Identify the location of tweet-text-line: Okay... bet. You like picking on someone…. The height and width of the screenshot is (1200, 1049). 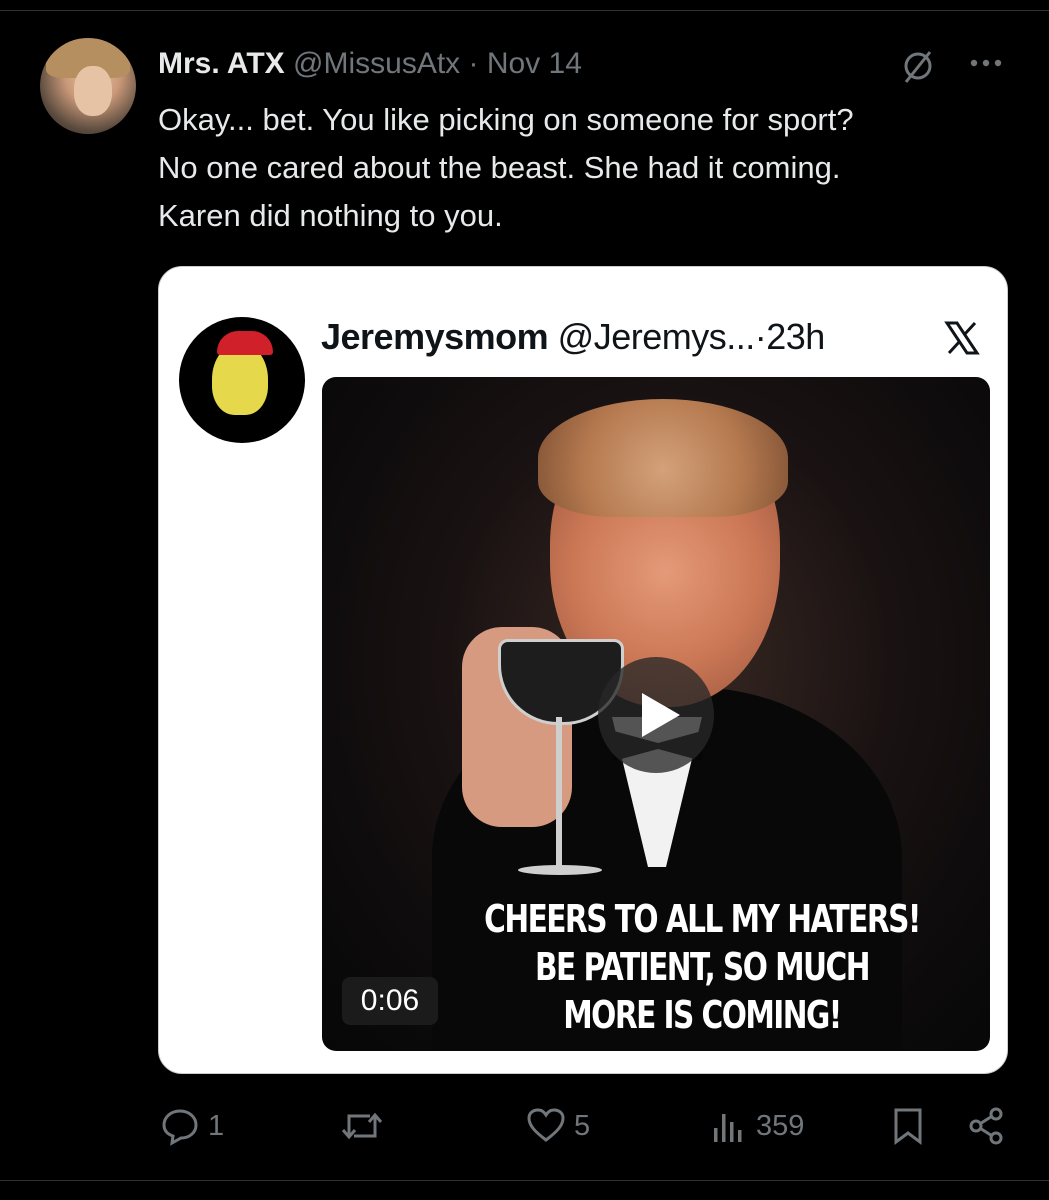
(506, 119).